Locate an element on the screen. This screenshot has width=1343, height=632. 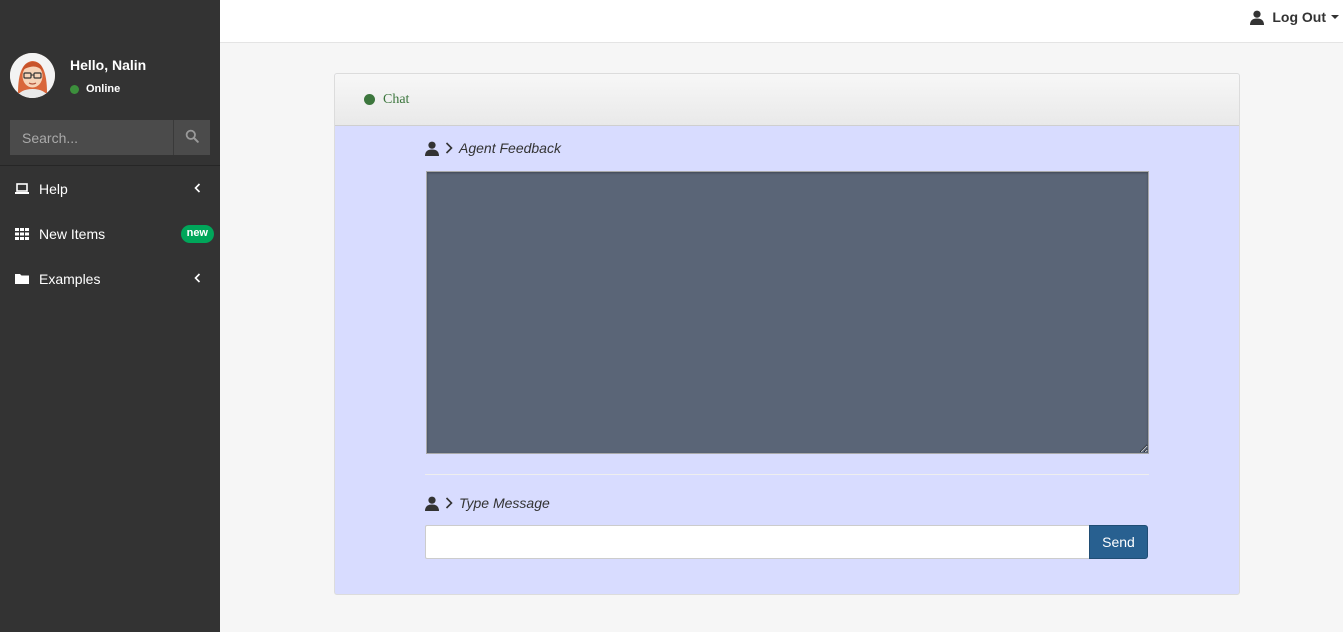
search-icon is located at coordinates (192, 137).